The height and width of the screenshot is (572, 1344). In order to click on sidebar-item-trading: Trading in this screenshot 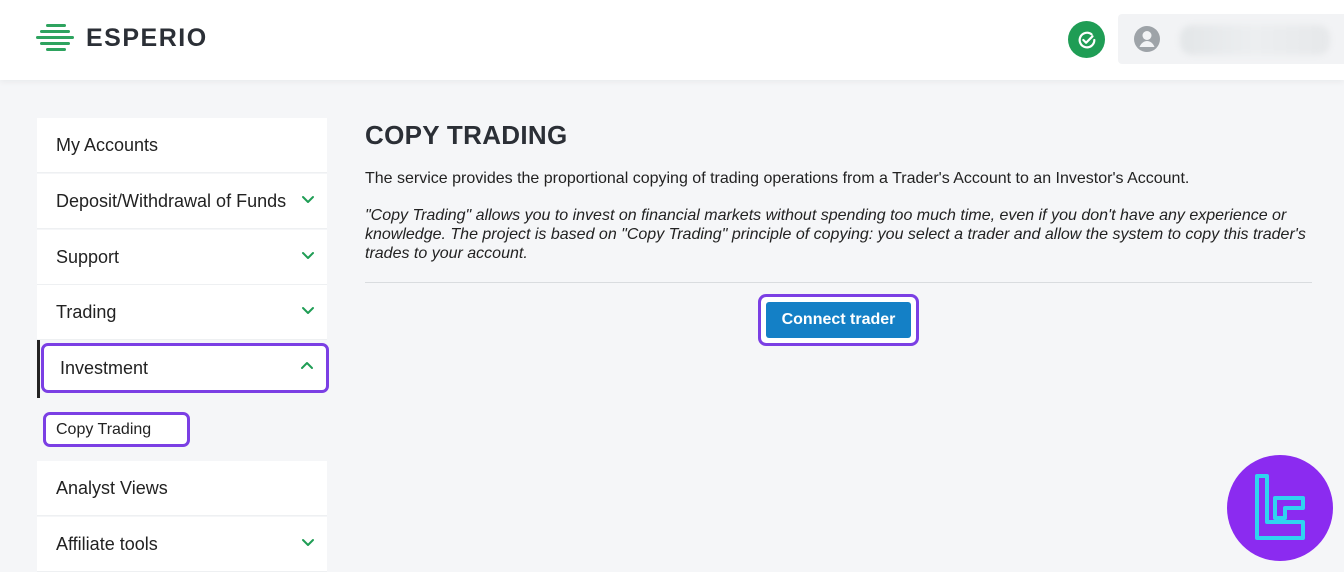, I will do `click(182, 312)`.